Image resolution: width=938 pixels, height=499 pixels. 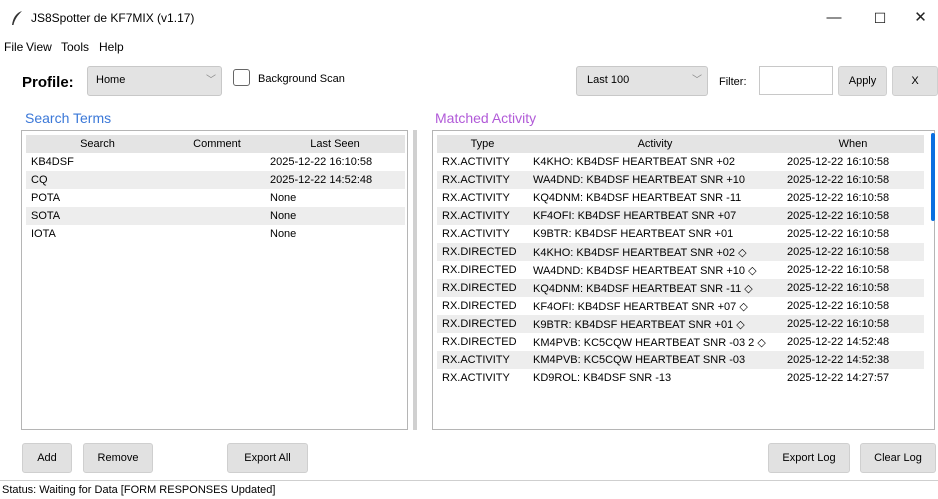 What do you see at coordinates (335, 180) in the screenshot?
I see `last-seen-cell: 2025-12-22 14:52:48` at bounding box center [335, 180].